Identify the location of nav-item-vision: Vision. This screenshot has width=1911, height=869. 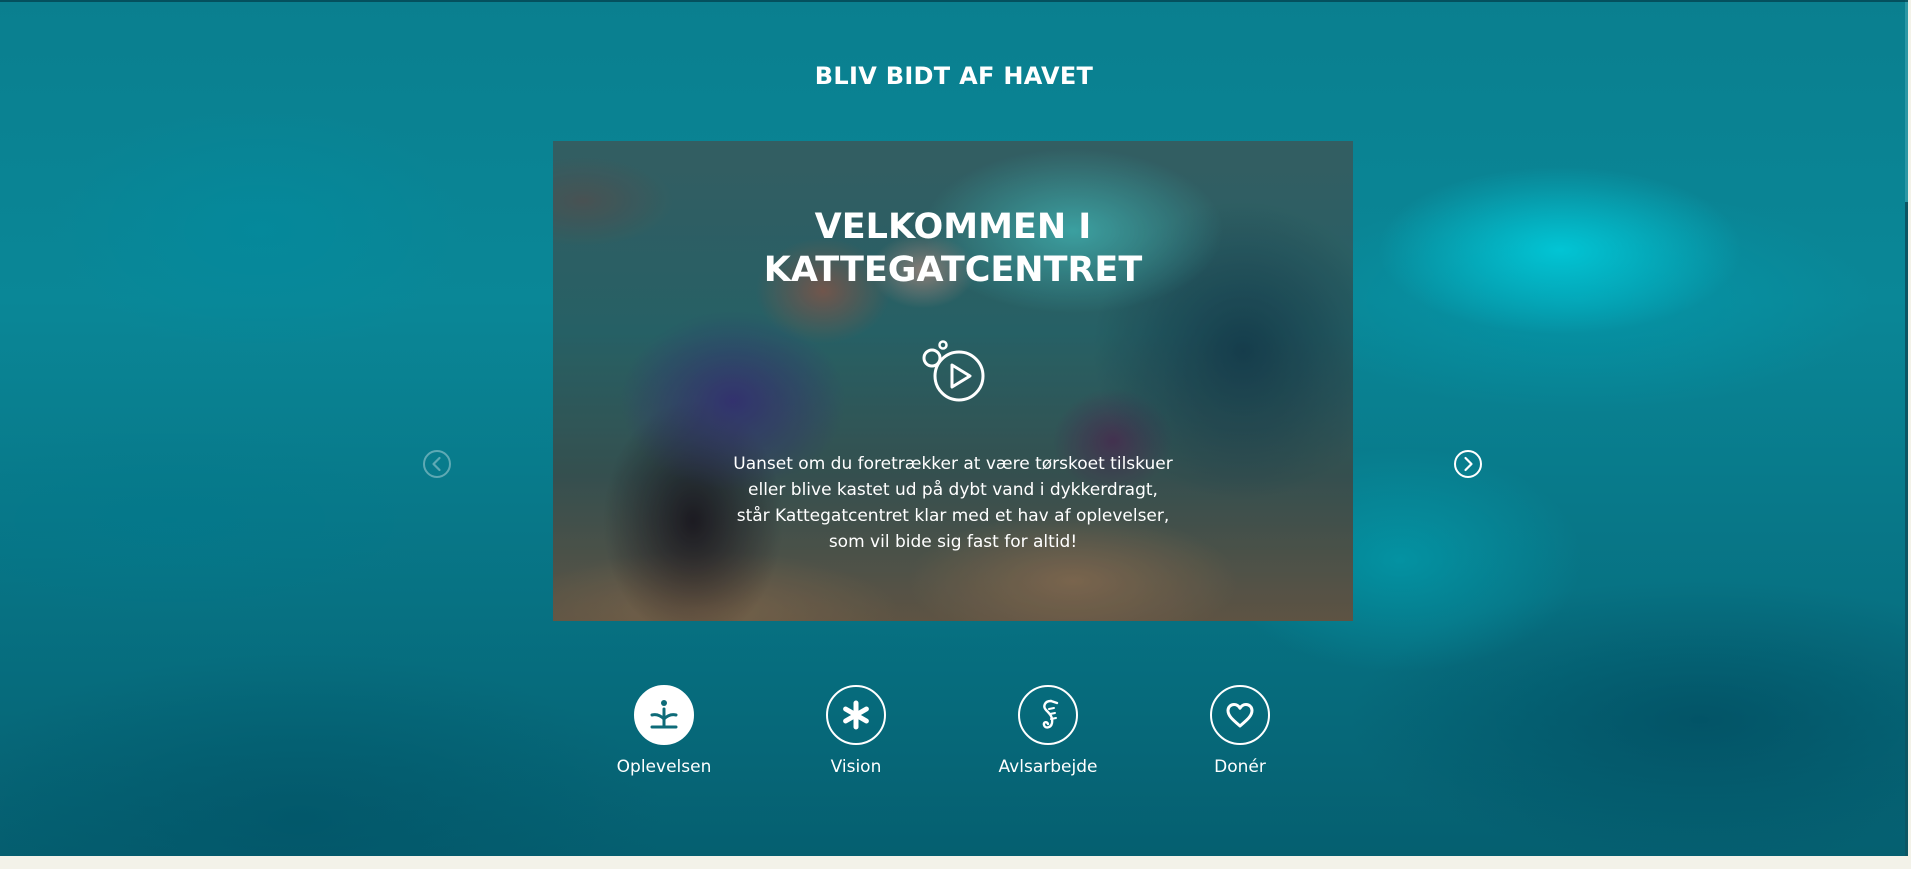
(856, 731).